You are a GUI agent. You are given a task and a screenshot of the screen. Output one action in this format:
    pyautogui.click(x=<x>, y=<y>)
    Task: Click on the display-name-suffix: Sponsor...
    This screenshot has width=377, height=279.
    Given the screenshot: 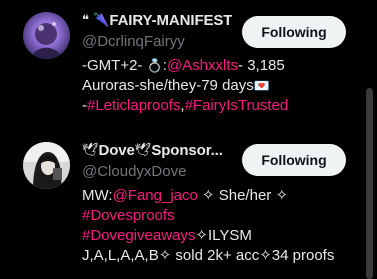 What is the action you would take?
    pyautogui.click(x=187, y=150)
    